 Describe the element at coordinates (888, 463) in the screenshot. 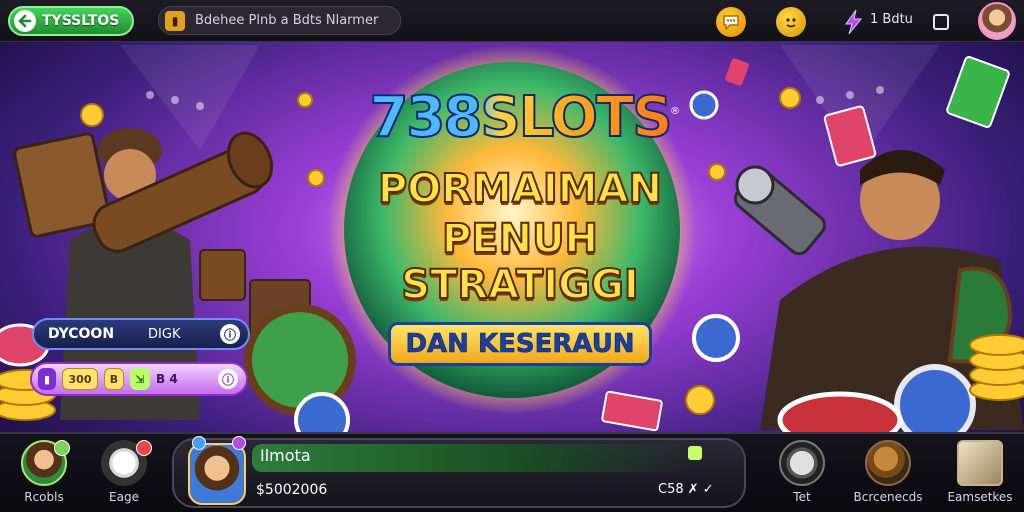

I see `rewards-icon` at that location.